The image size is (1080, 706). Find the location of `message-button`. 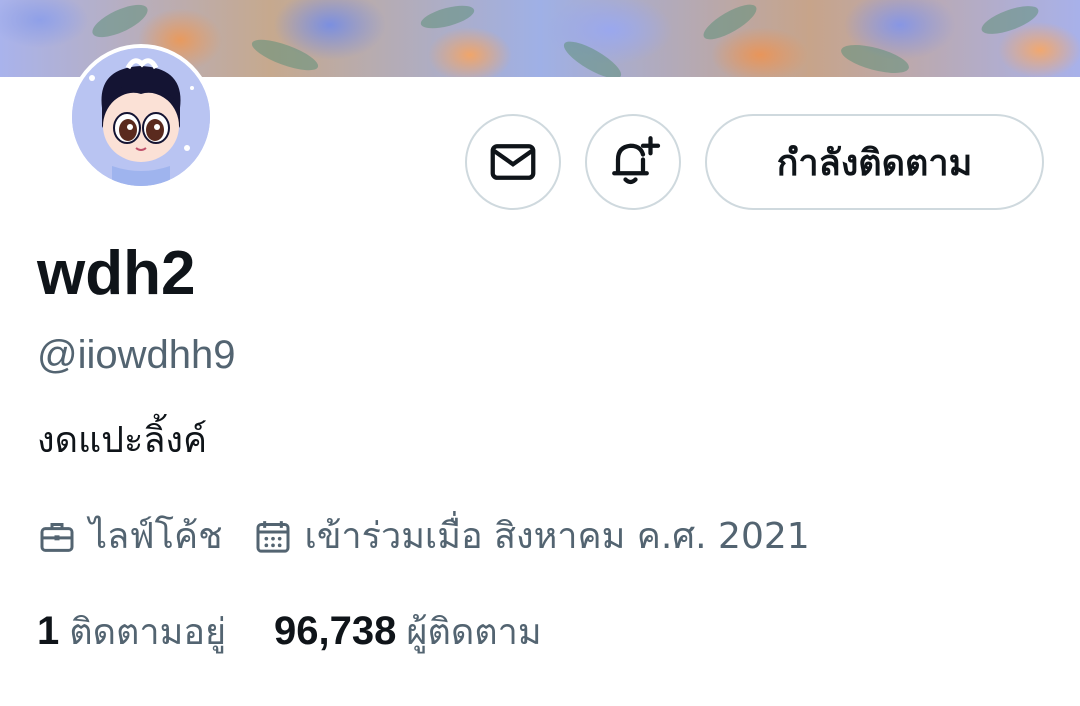

message-button is located at coordinates (513, 162).